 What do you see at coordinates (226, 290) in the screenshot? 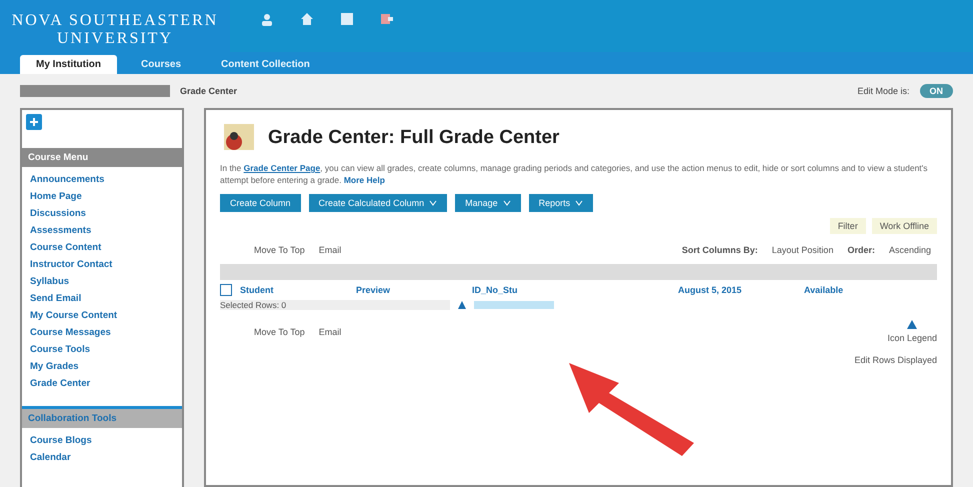
I see `row-checkbox` at bounding box center [226, 290].